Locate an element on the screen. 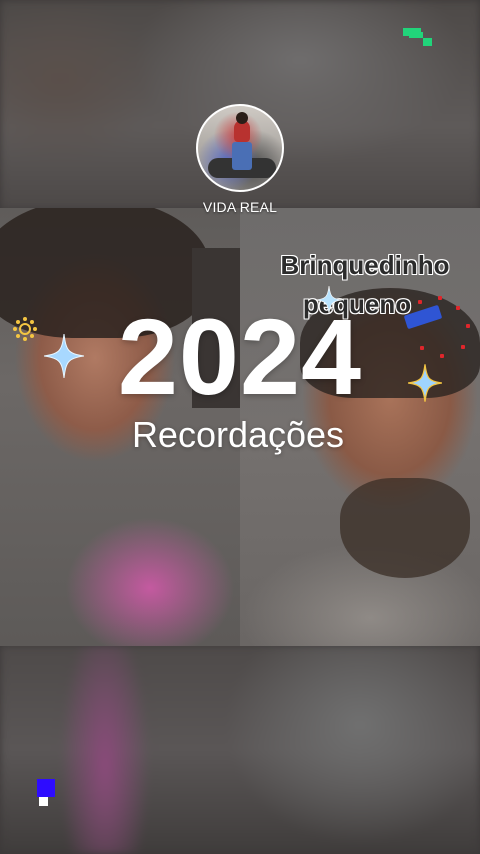 This screenshot has width=480, height=854. sticker-text-line1: Brinquedinho is located at coordinates (365, 265).